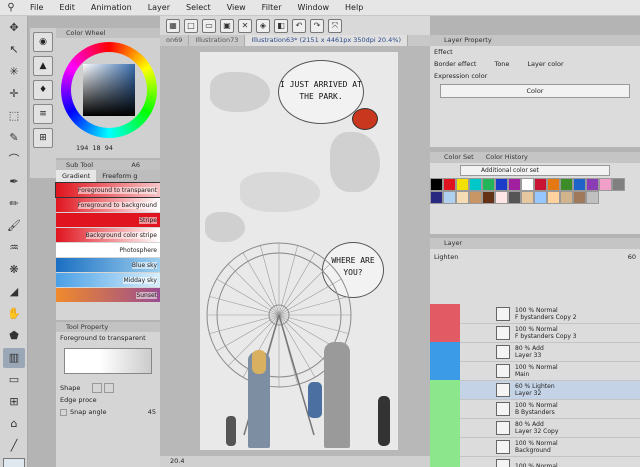 Image resolution: width=640 pixels, height=467 pixels. I want to click on menu-help: Help, so click(354, 7).